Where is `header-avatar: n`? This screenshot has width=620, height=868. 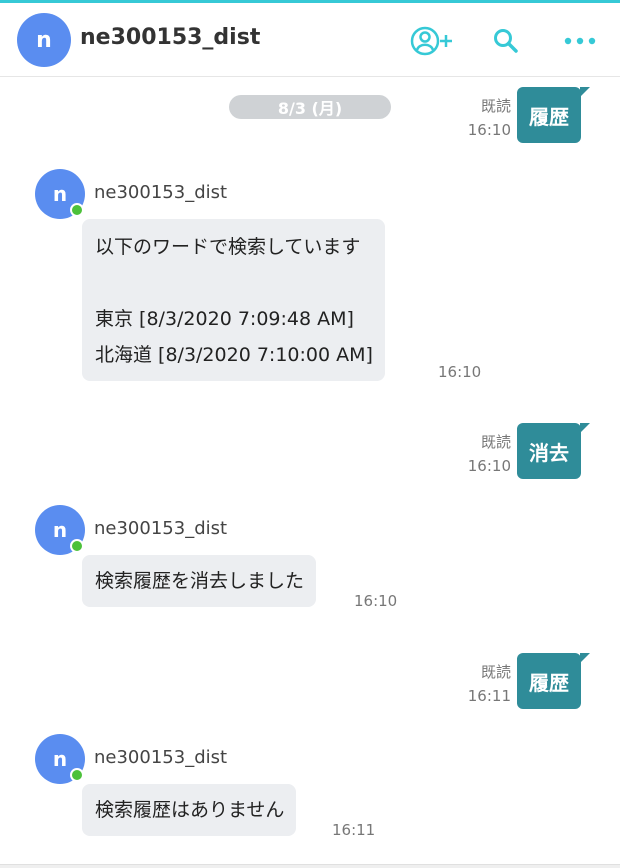 header-avatar: n is located at coordinates (44, 40).